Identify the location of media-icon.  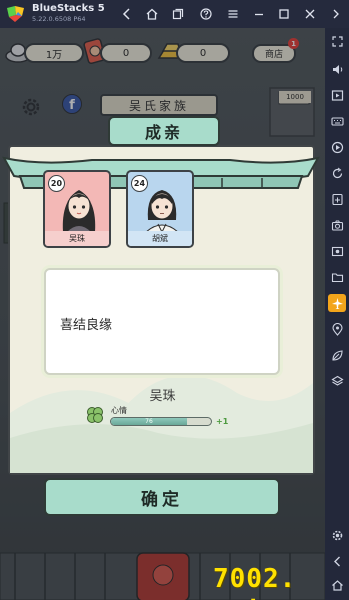
(337, 95).